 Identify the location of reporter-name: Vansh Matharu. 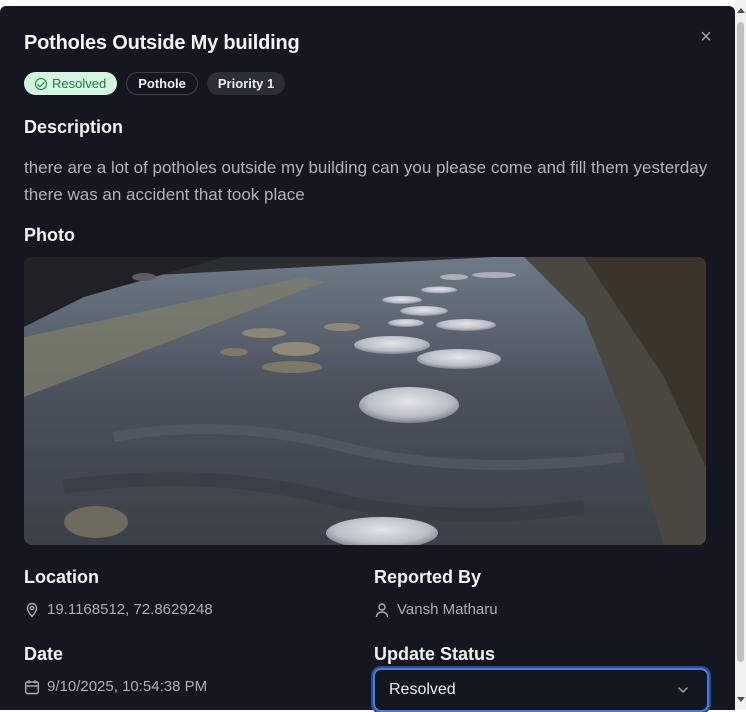
(447, 609).